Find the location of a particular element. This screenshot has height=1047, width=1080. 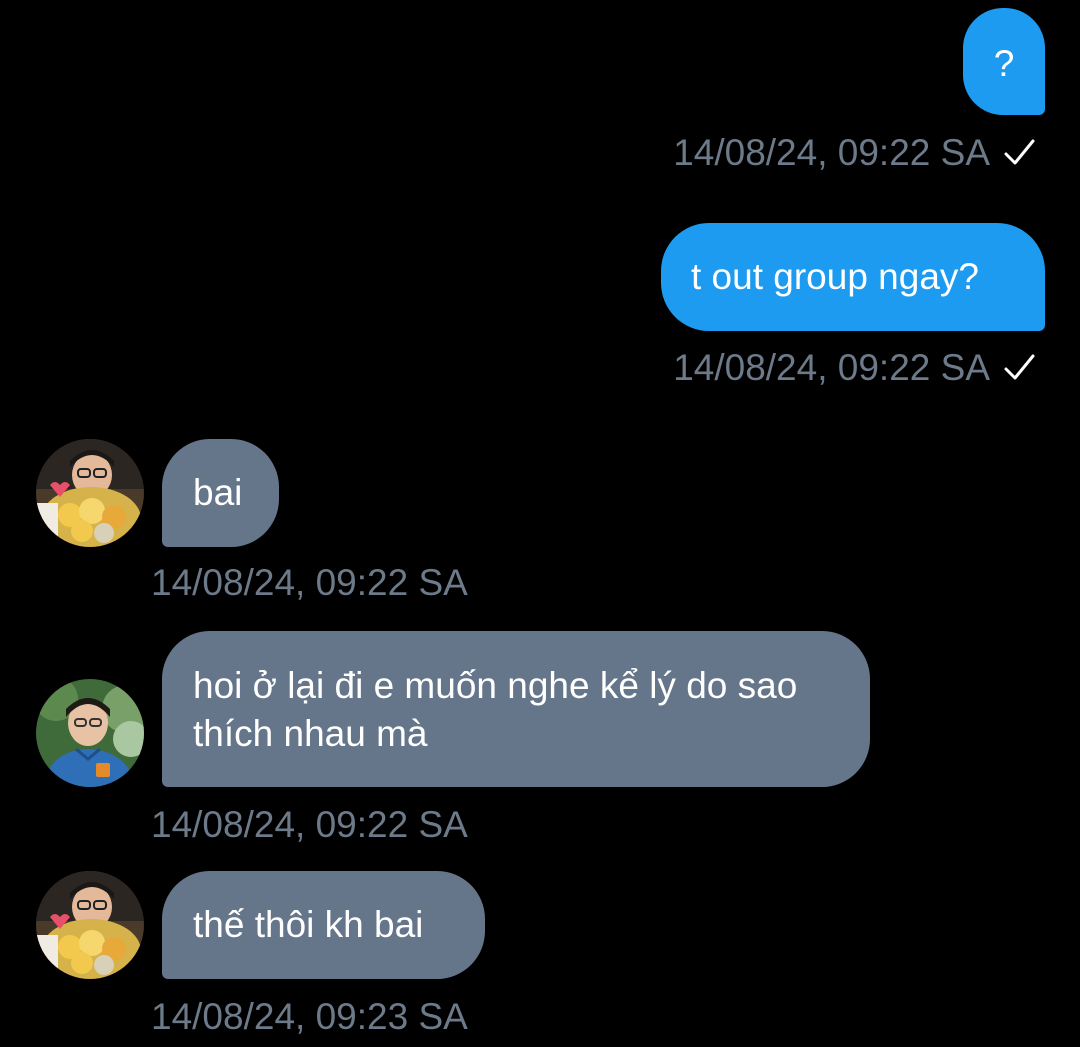

message-bubble-sent: t out group ngay? is located at coordinates (853, 277).